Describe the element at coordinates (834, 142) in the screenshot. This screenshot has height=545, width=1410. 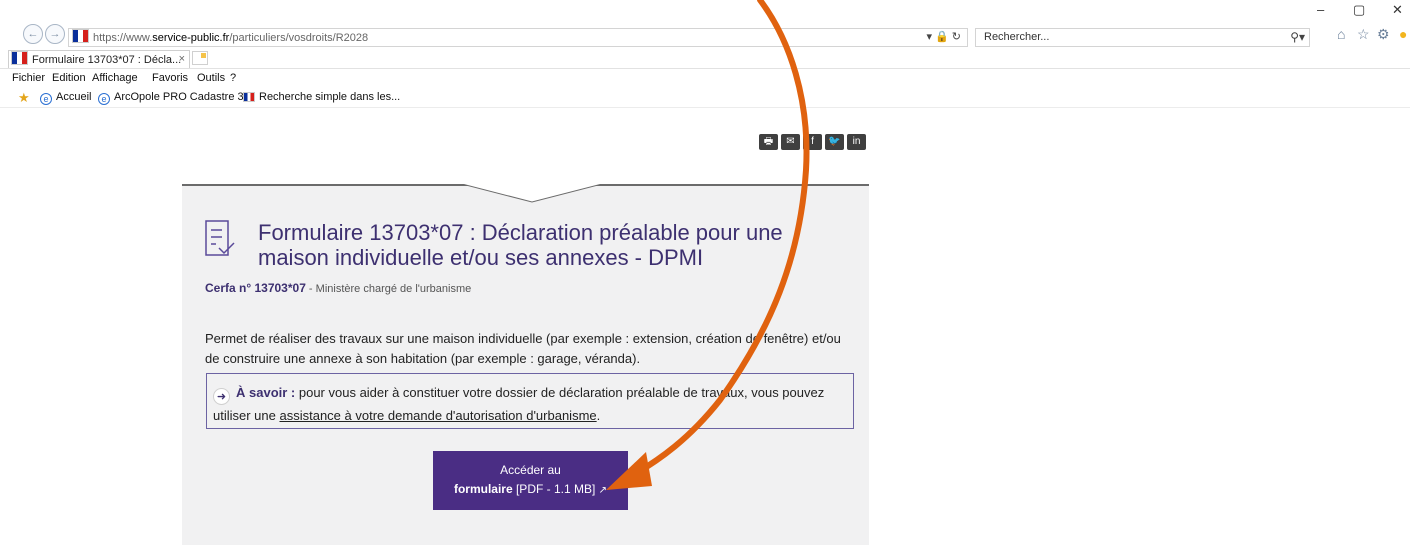
I see `twitter-icon: 🐦` at that location.